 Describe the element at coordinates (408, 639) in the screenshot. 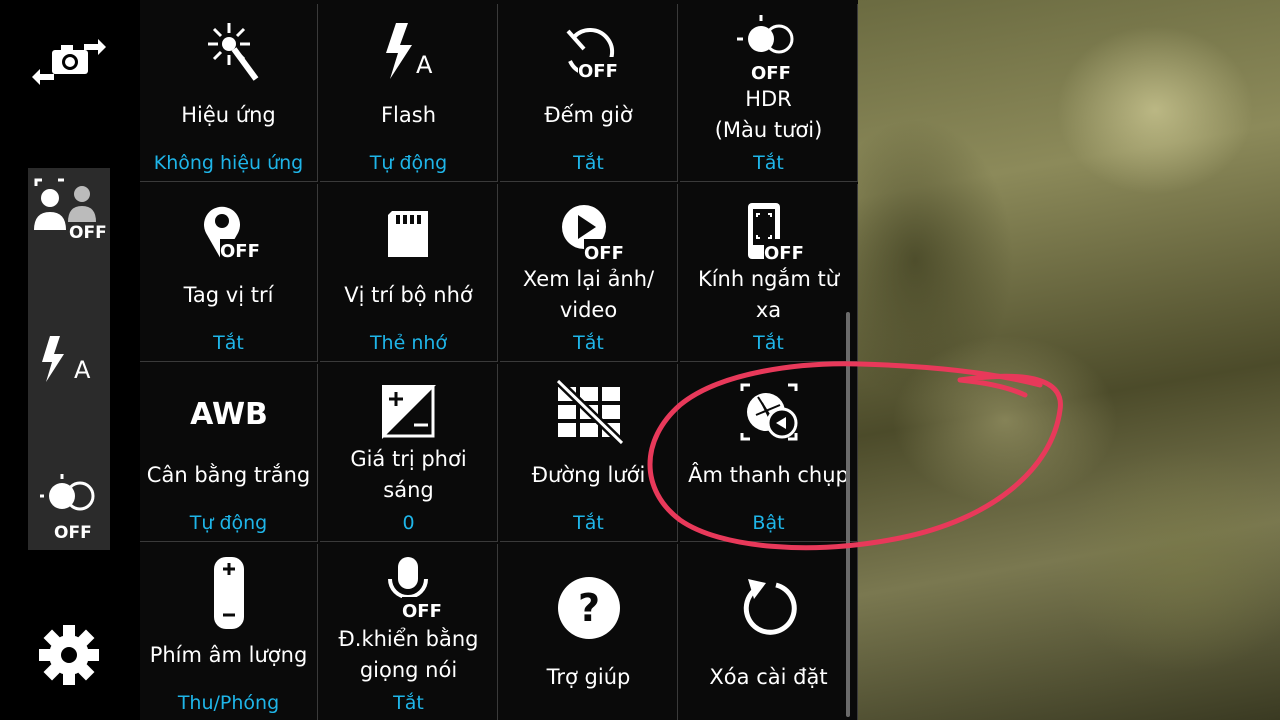

I see `label-line-1: Đ.khiển bằng` at that location.